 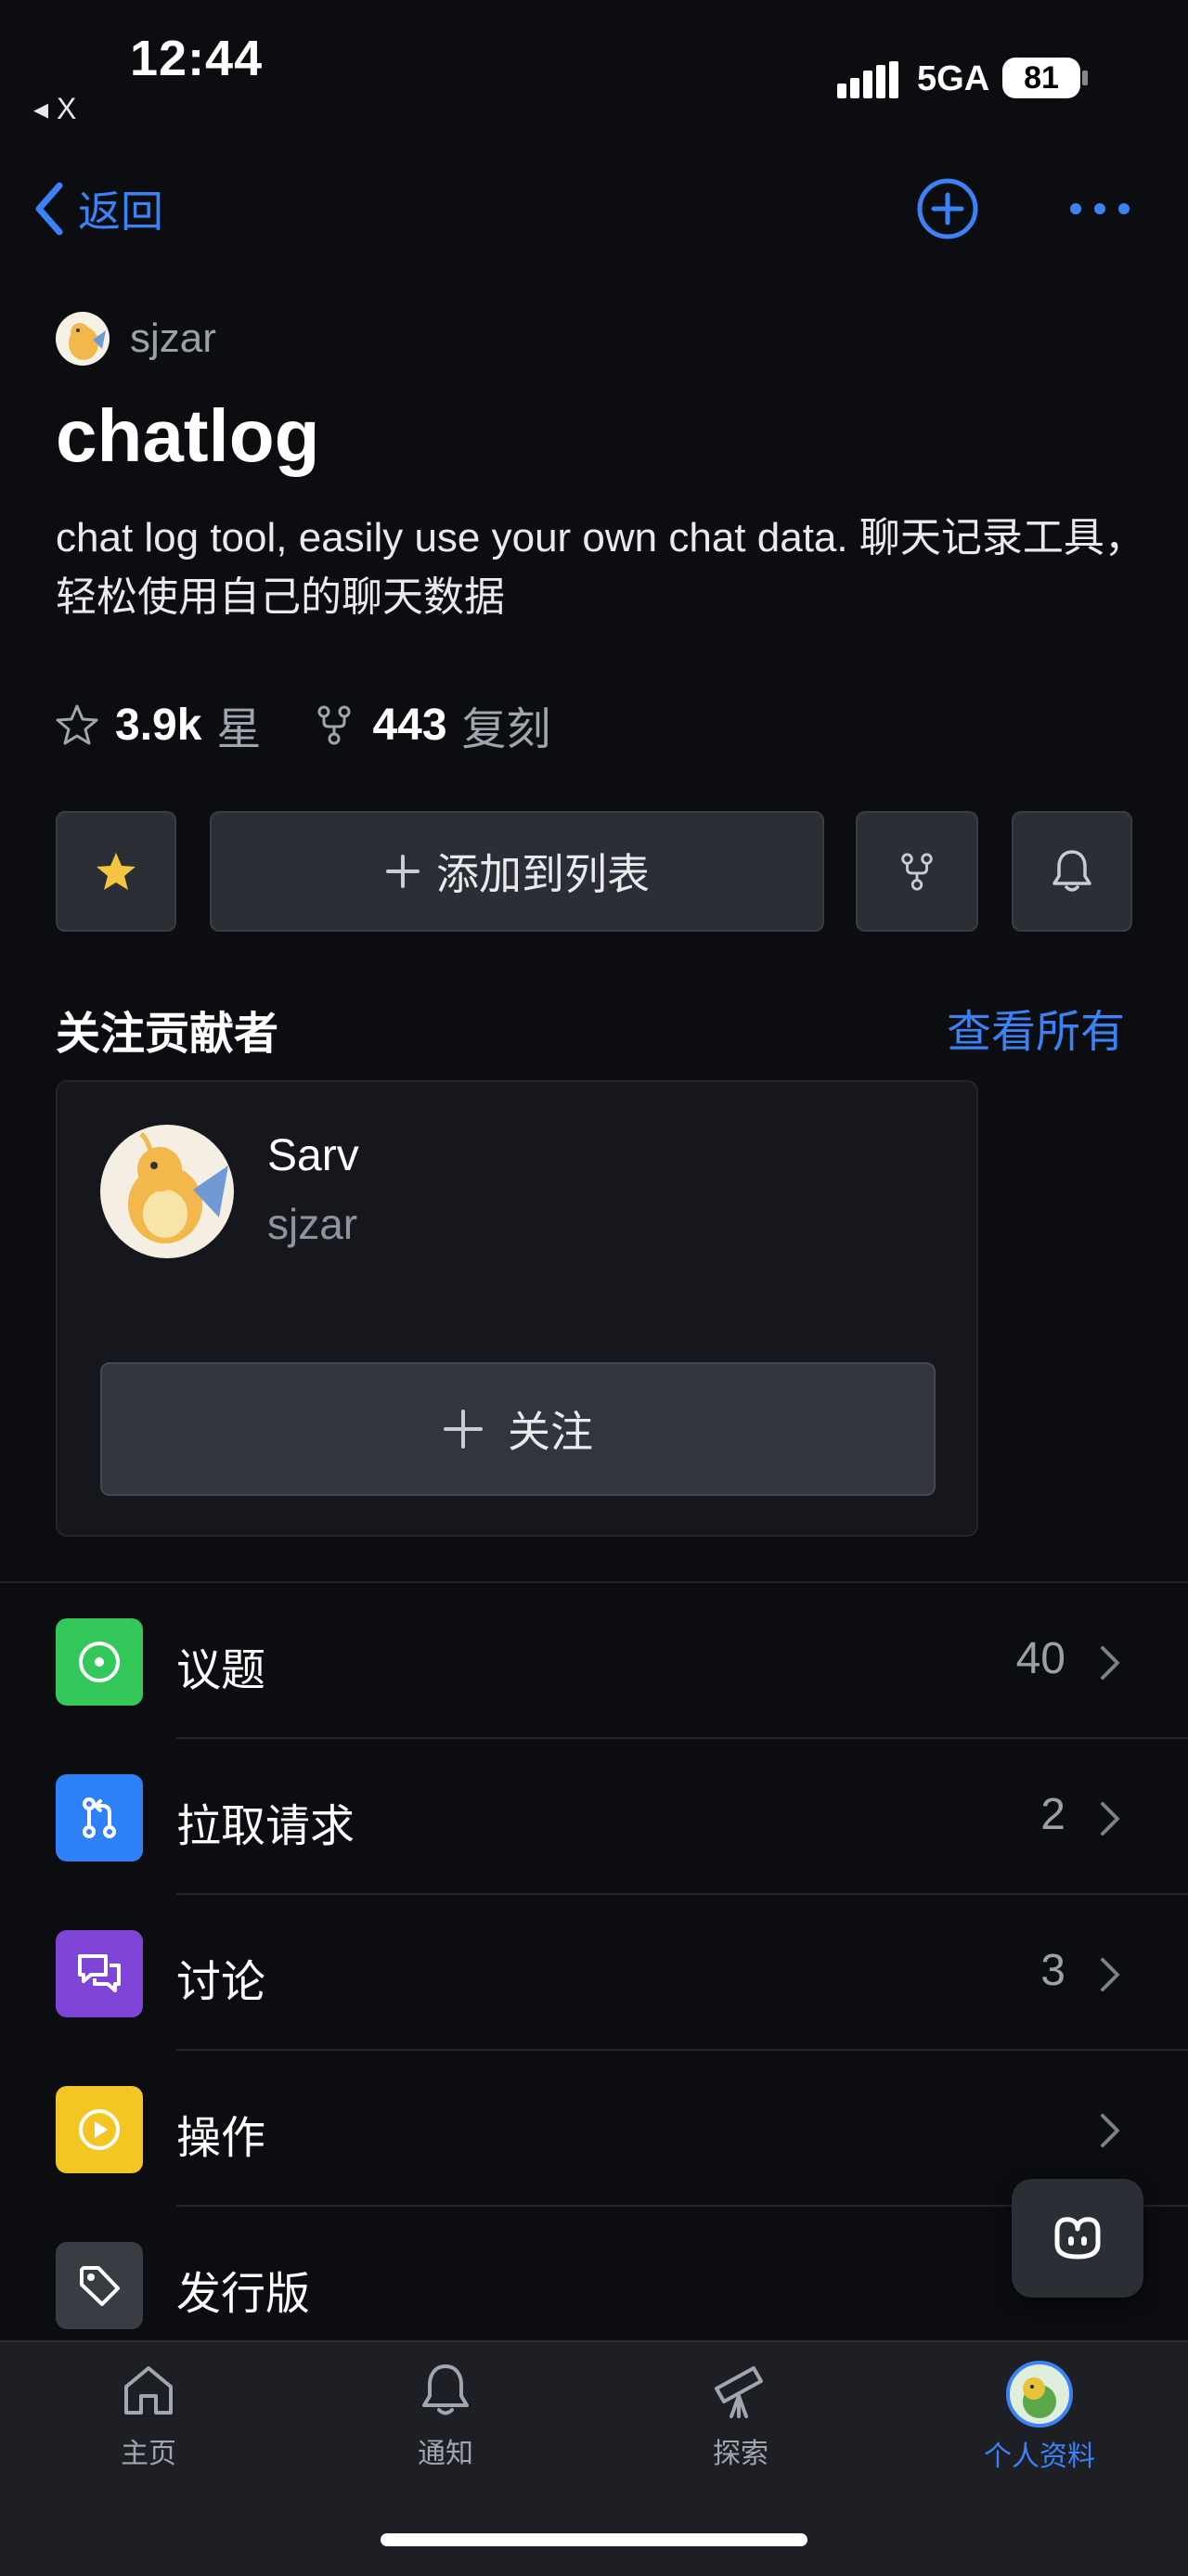 I want to click on star-button, so click(x=116, y=872).